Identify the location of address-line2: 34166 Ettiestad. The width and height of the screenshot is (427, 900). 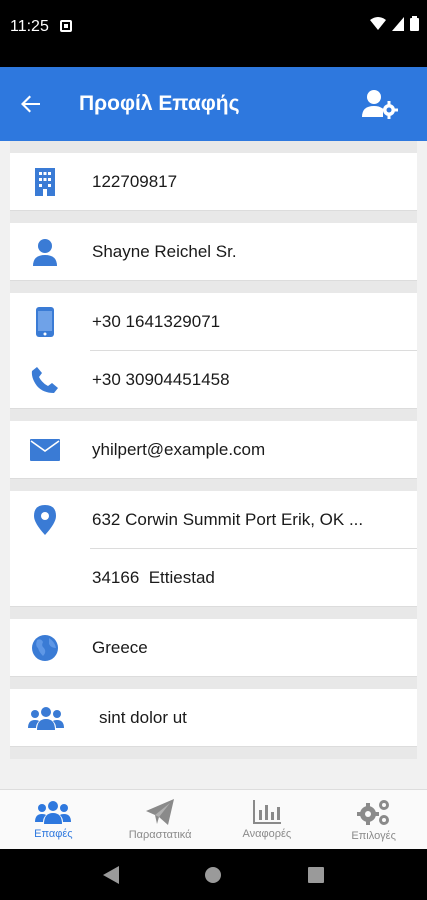
(153, 577).